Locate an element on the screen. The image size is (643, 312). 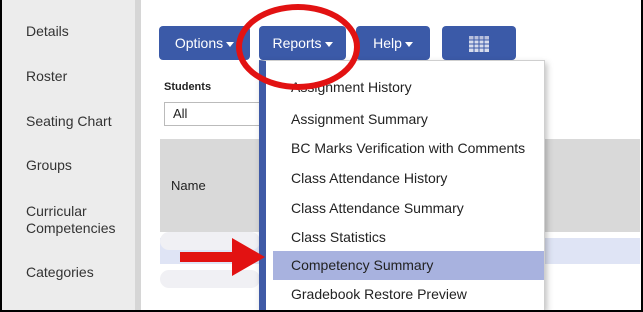
sidebar-item-seating-chart: Seating Chart is located at coordinates (69, 121).